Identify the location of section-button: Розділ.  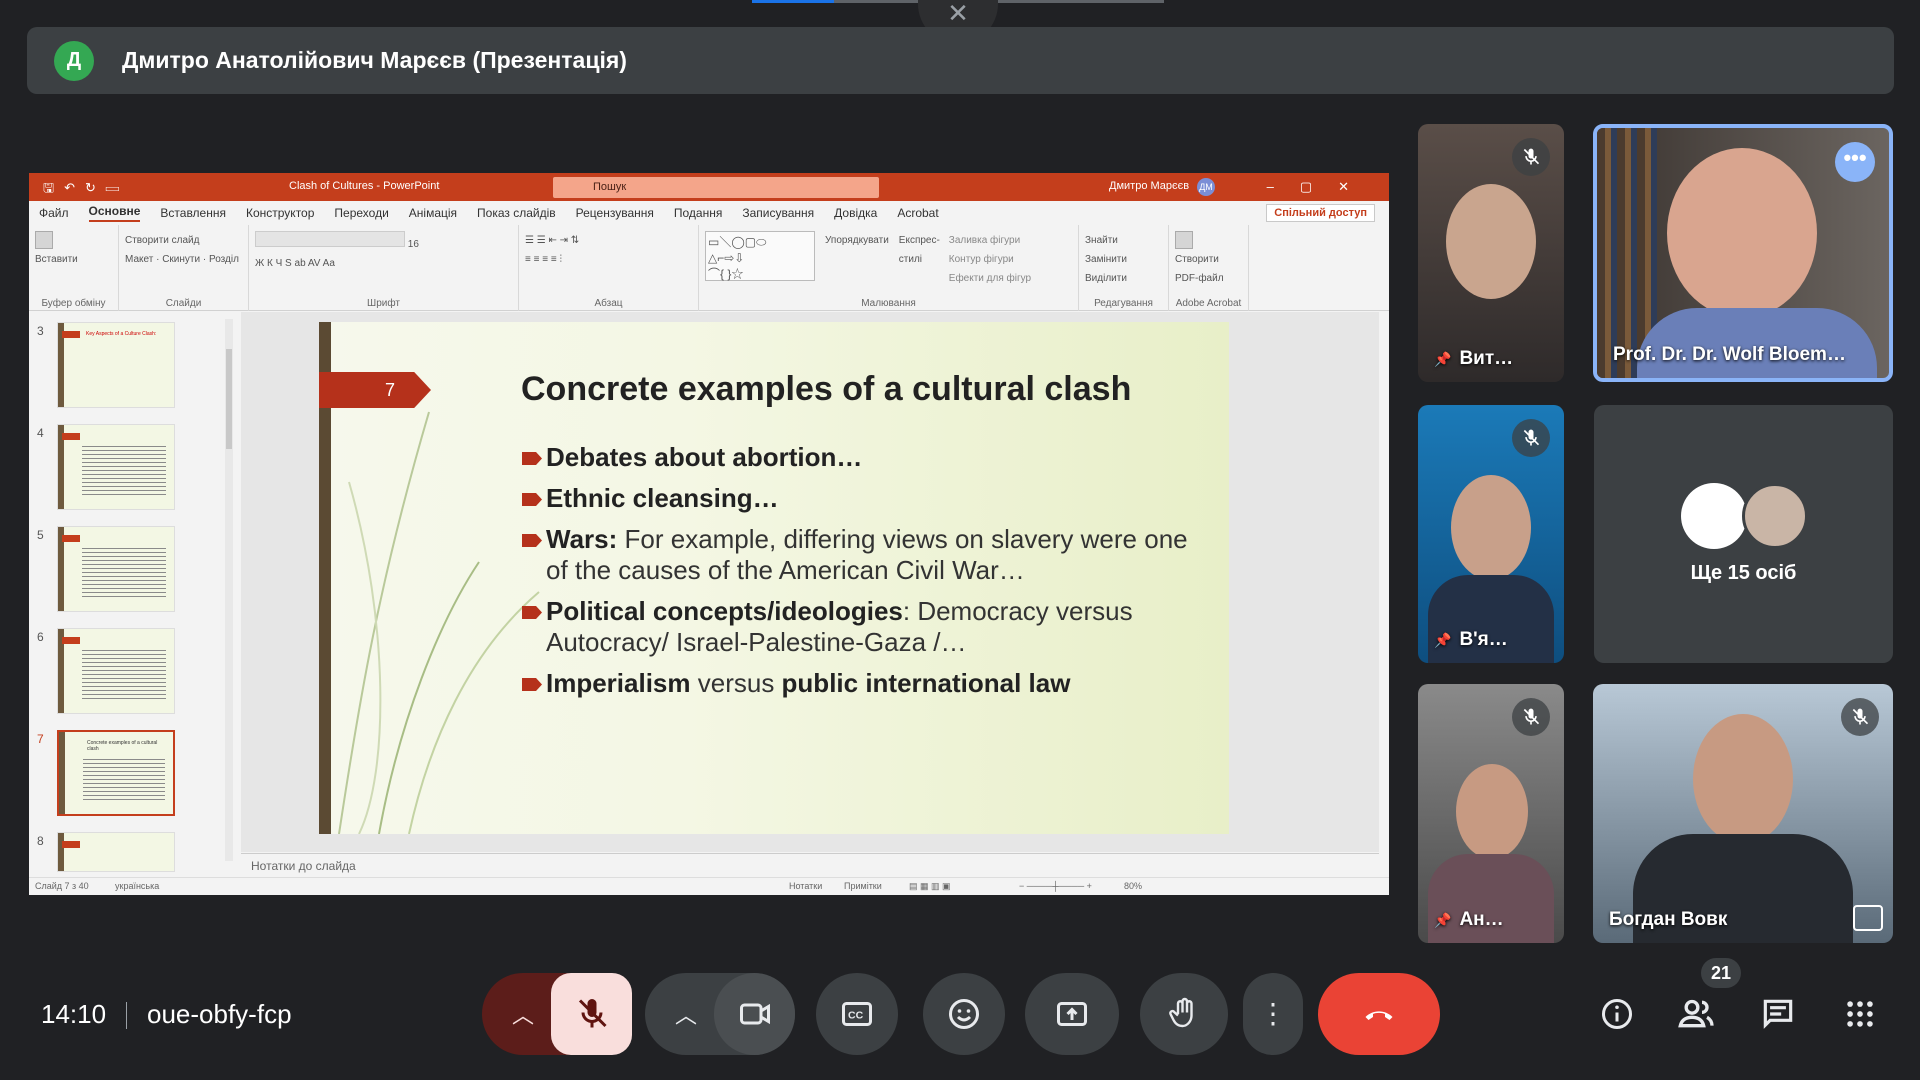
(224, 259).